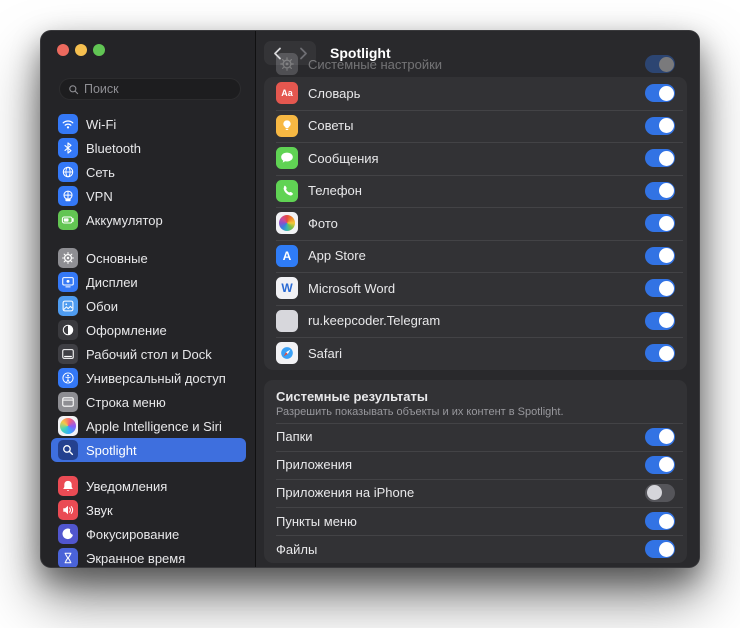 This screenshot has height=628, width=740. I want to click on page-title: Spotlight, so click(360, 53).